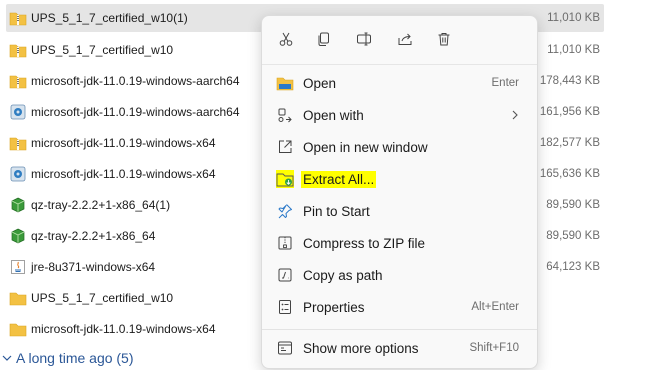 This screenshot has height=370, width=651. I want to click on java-app-icon, so click(18, 267).